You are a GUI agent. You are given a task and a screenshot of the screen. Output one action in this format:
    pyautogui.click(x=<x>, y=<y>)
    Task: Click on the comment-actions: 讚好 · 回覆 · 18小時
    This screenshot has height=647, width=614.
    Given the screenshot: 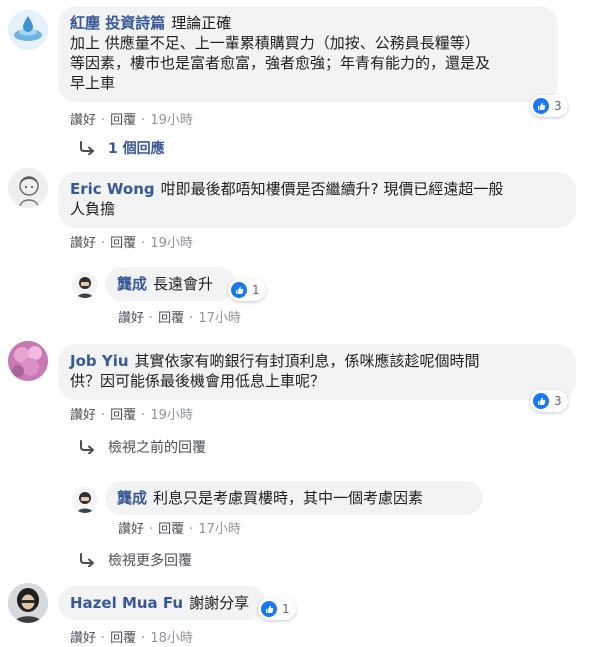 What is the action you would take?
    pyautogui.click(x=131, y=638)
    